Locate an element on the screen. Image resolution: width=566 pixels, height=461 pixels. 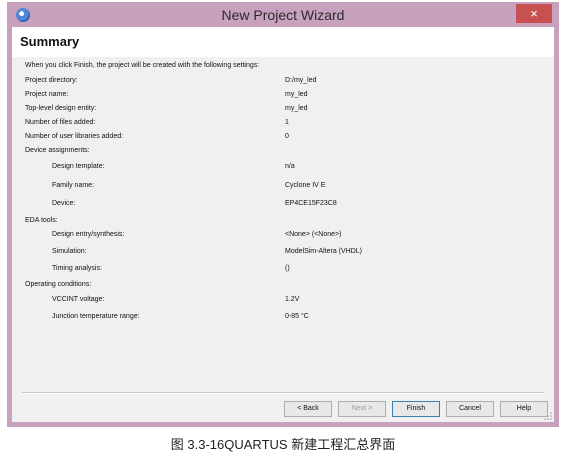
cancel-button: Cancel is located at coordinates (470, 409).